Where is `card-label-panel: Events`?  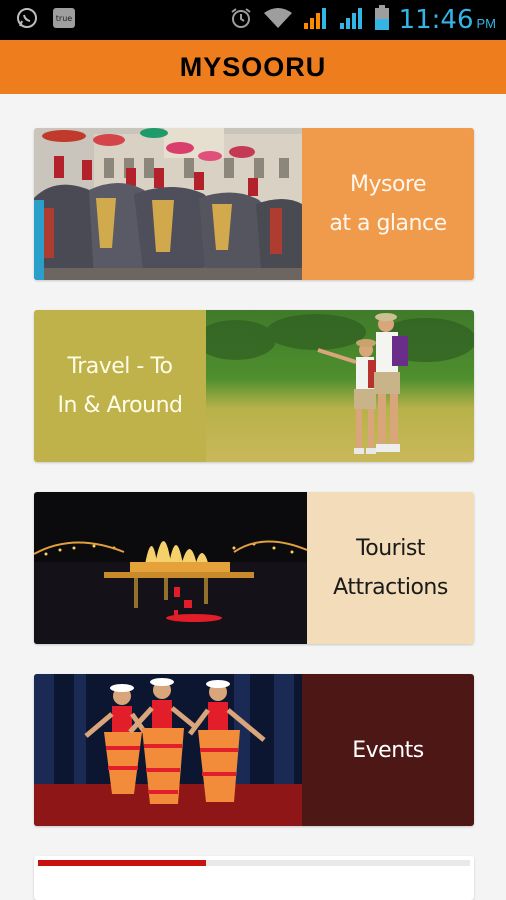 card-label-panel: Events is located at coordinates (388, 750).